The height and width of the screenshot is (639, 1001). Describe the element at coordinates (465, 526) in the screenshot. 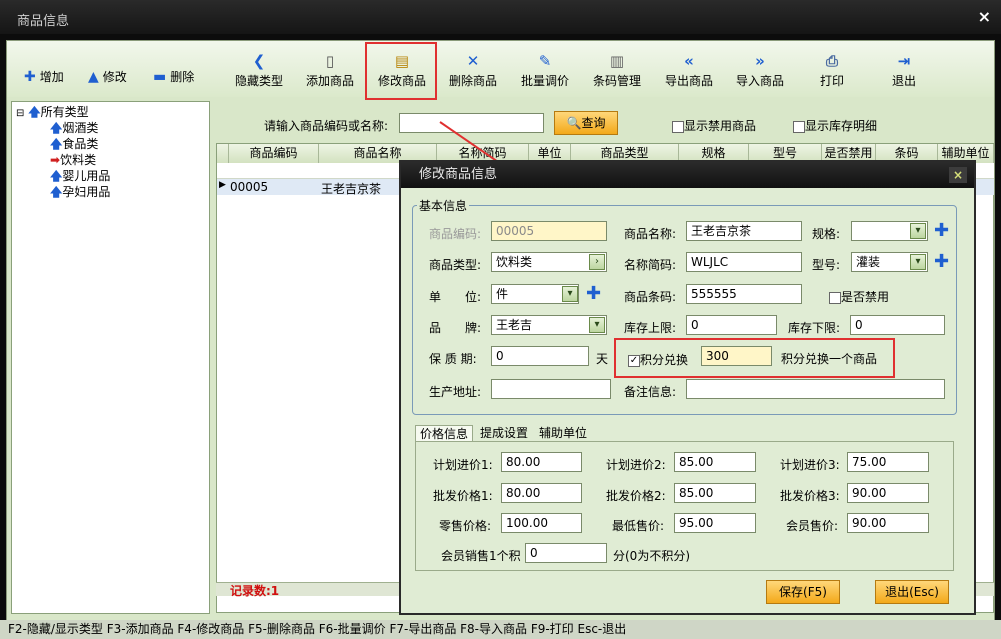

I see `retail-label: 零售价格:` at that location.